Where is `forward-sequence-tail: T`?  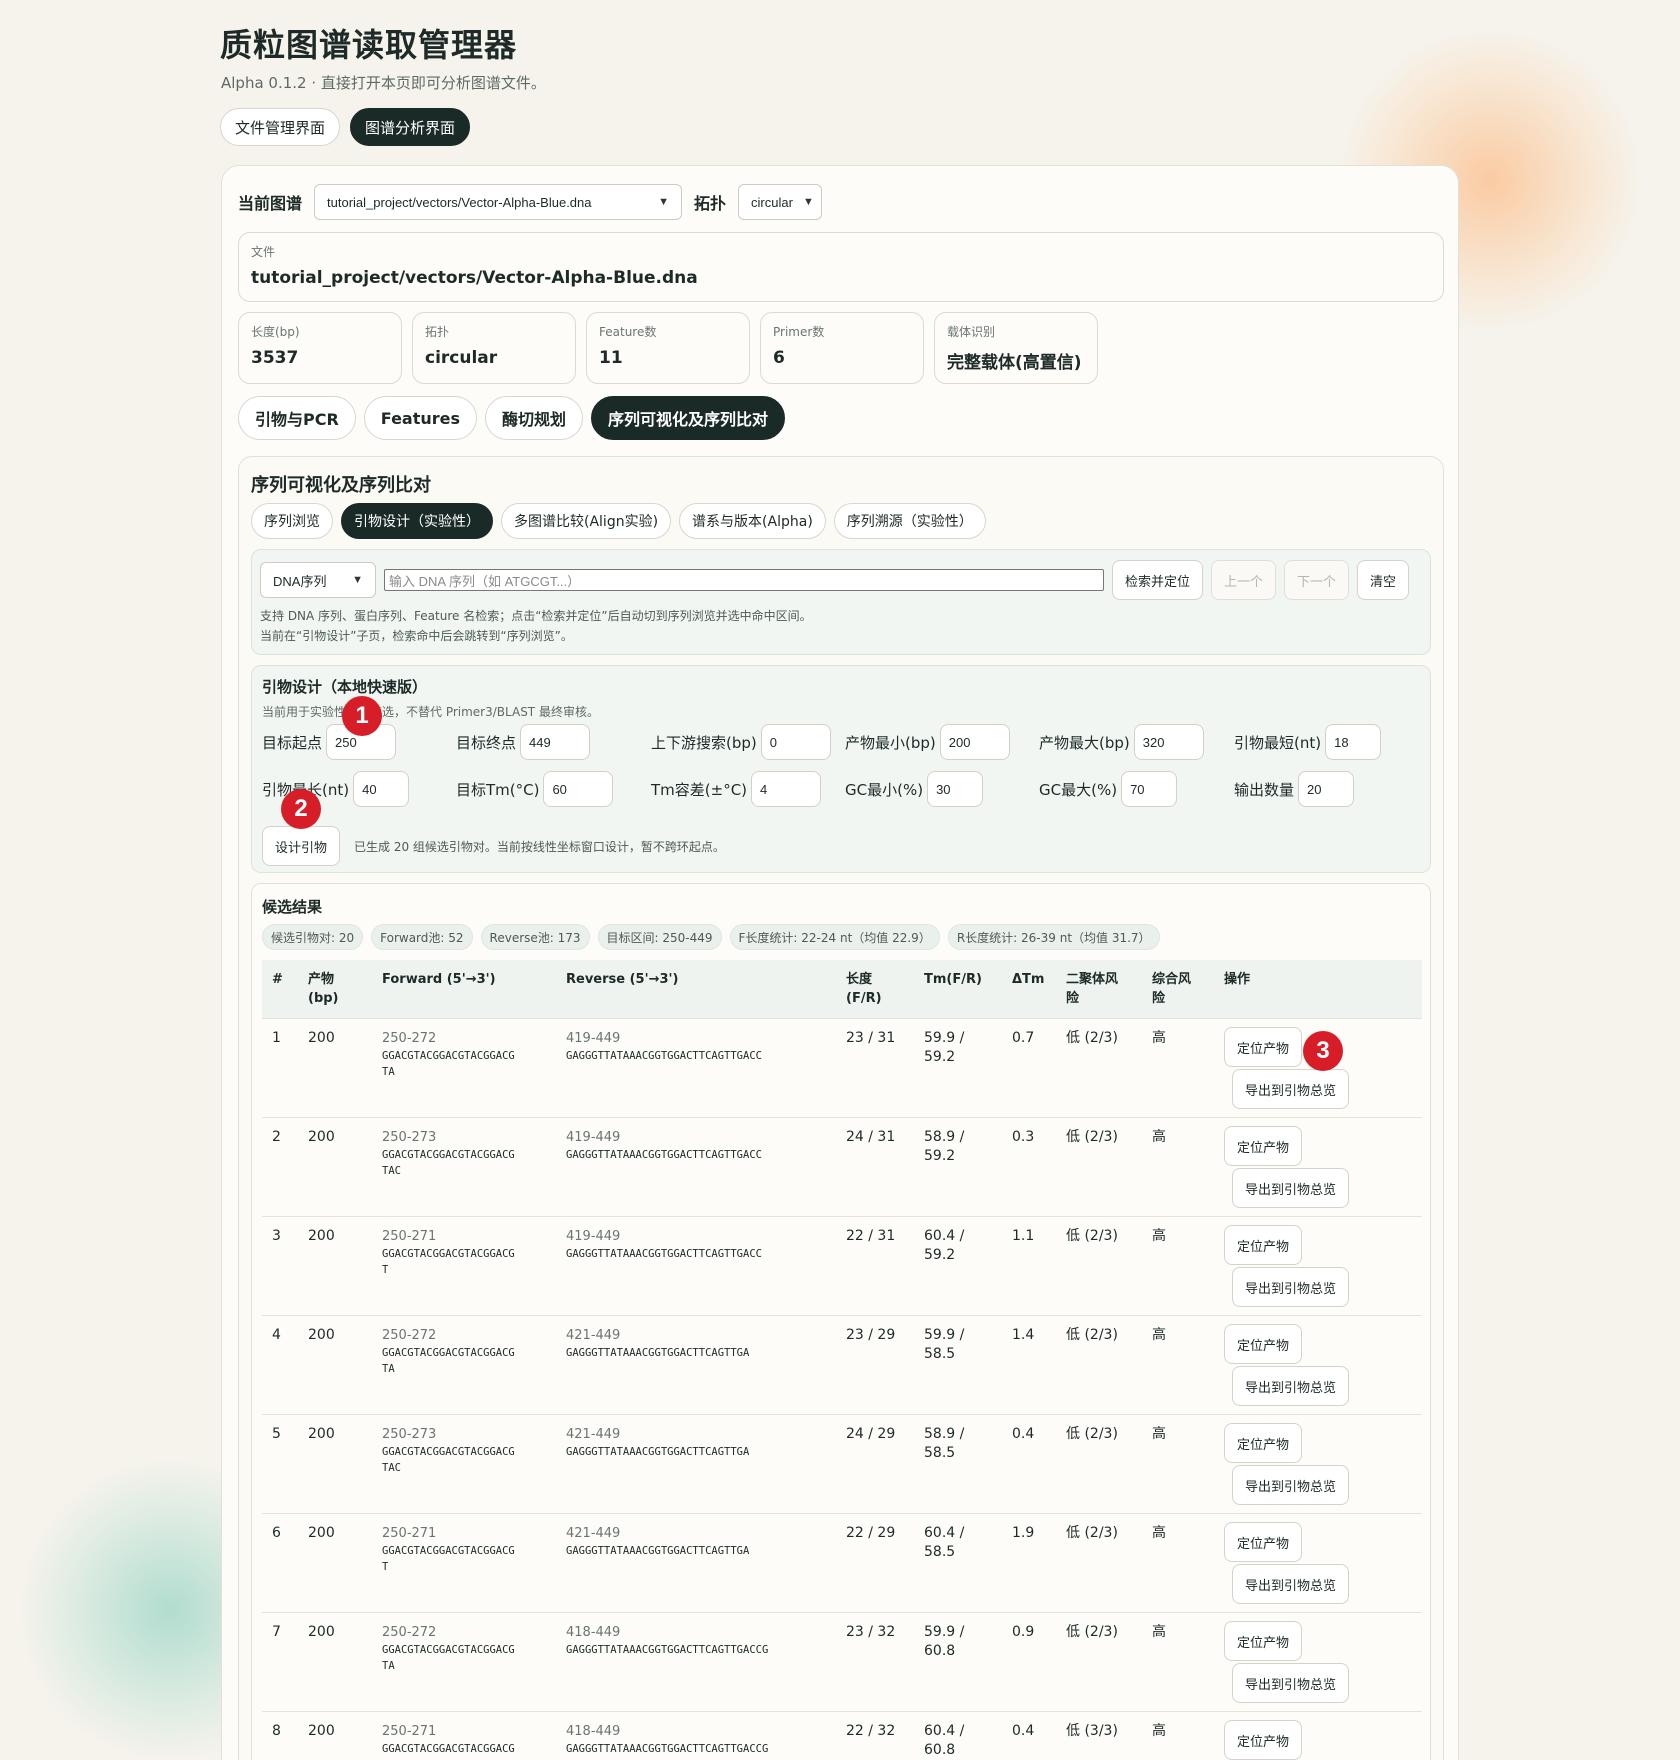
forward-sequence-tail: T is located at coordinates (385, 1567).